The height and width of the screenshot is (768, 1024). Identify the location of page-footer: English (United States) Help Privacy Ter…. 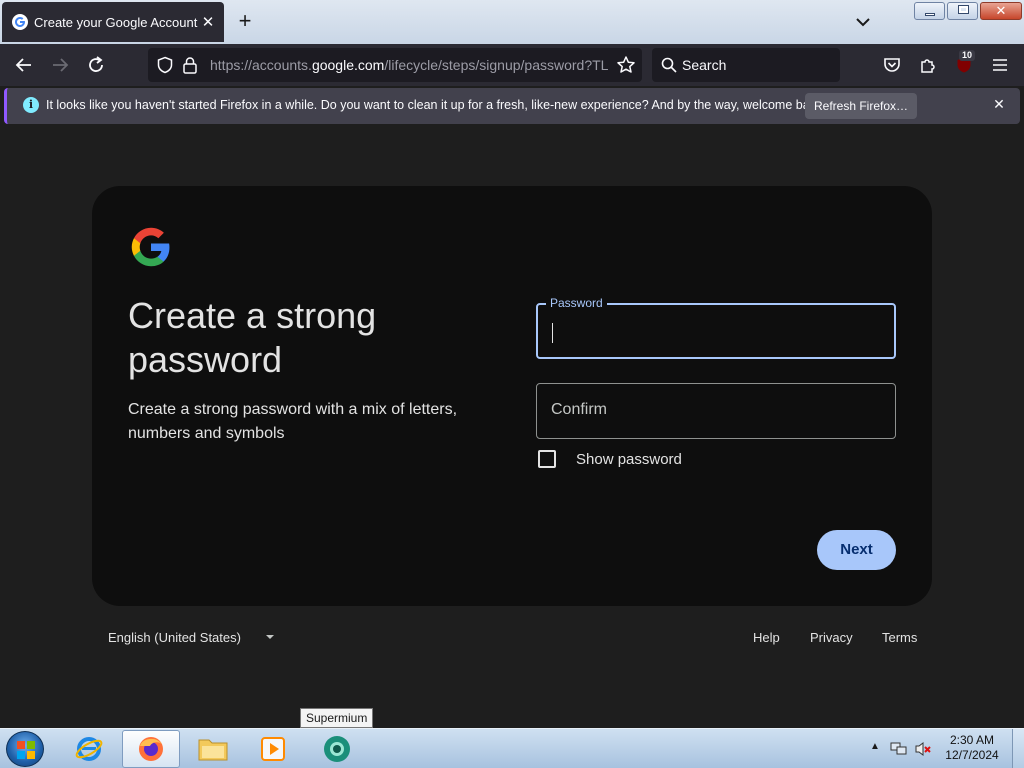
(512, 638).